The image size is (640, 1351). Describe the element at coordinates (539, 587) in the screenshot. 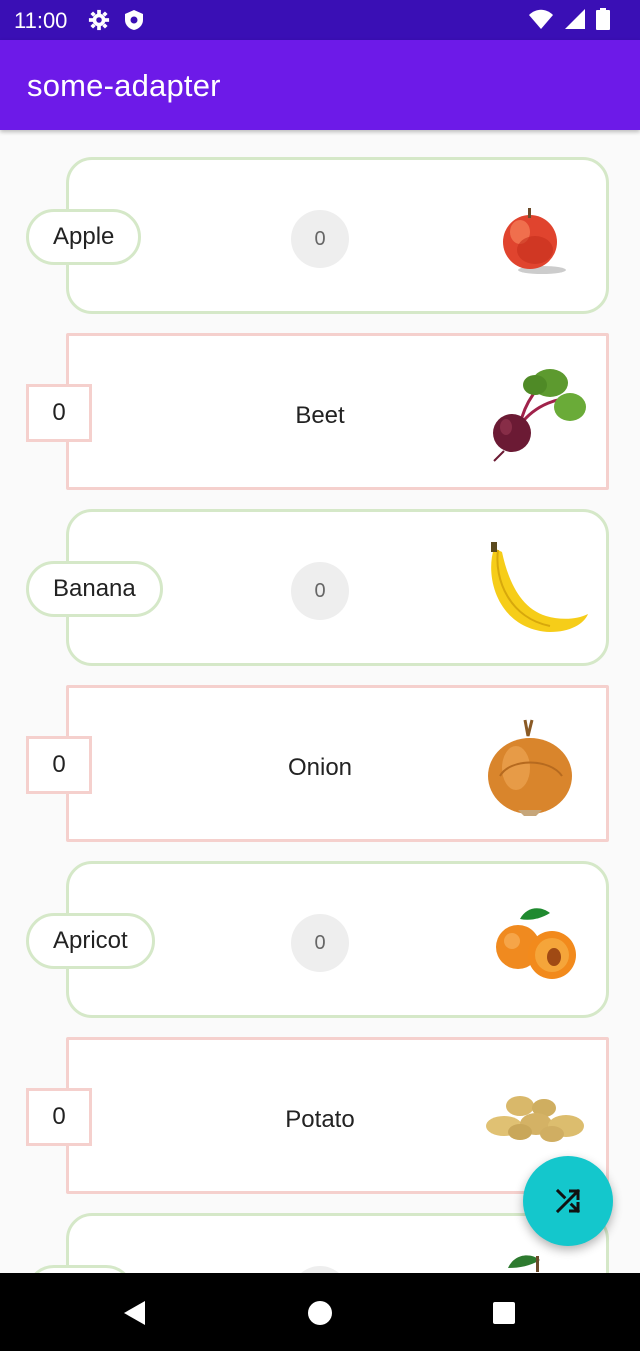

I see `banana-image` at that location.